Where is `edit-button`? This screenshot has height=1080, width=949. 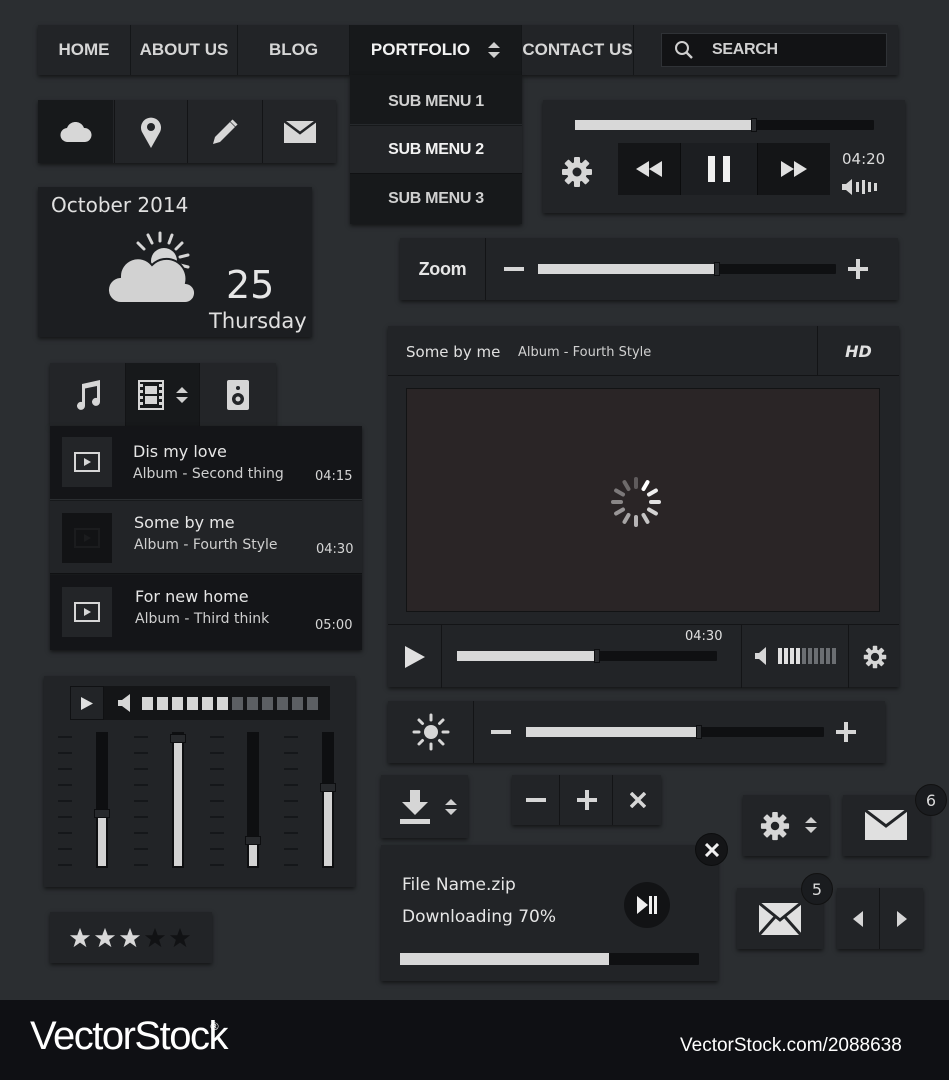 edit-button is located at coordinates (224, 131).